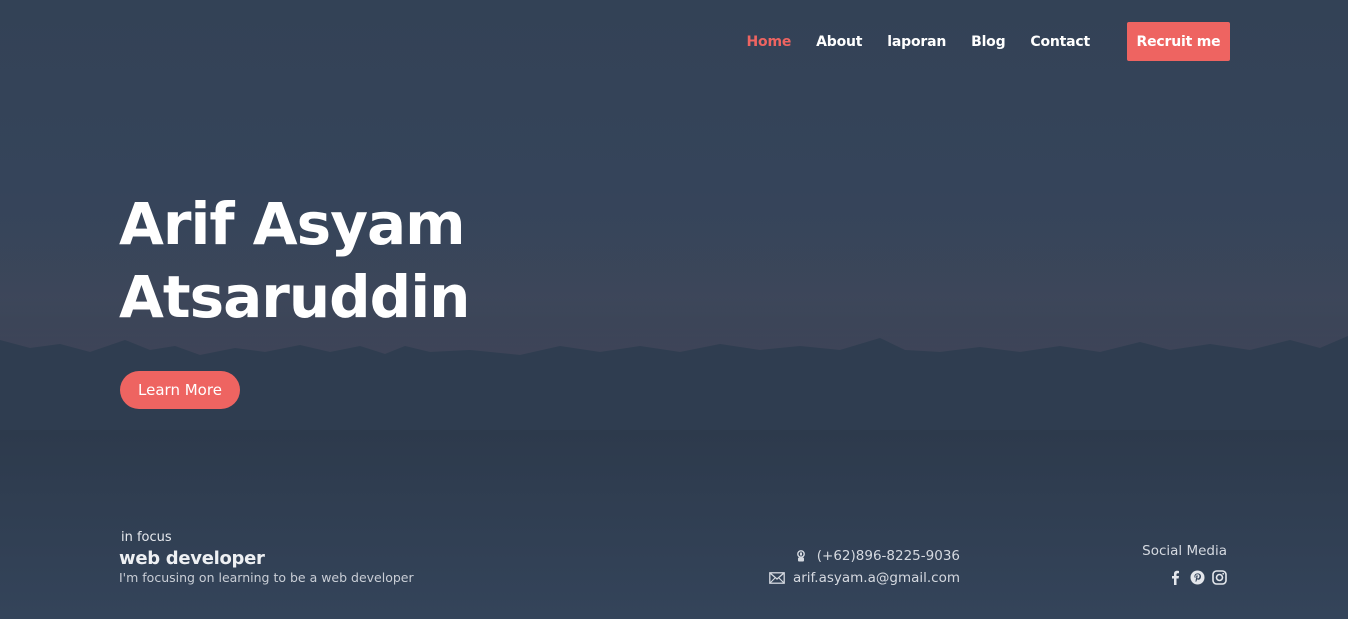  Describe the element at coordinates (888, 556) in the screenshot. I see `contact-phone: (+62)896-8225-9036` at that location.